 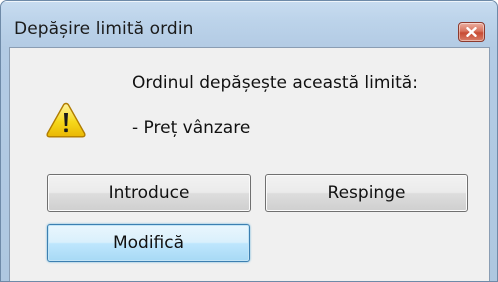 What do you see at coordinates (66, 120) in the screenshot?
I see `warning-icon` at bounding box center [66, 120].